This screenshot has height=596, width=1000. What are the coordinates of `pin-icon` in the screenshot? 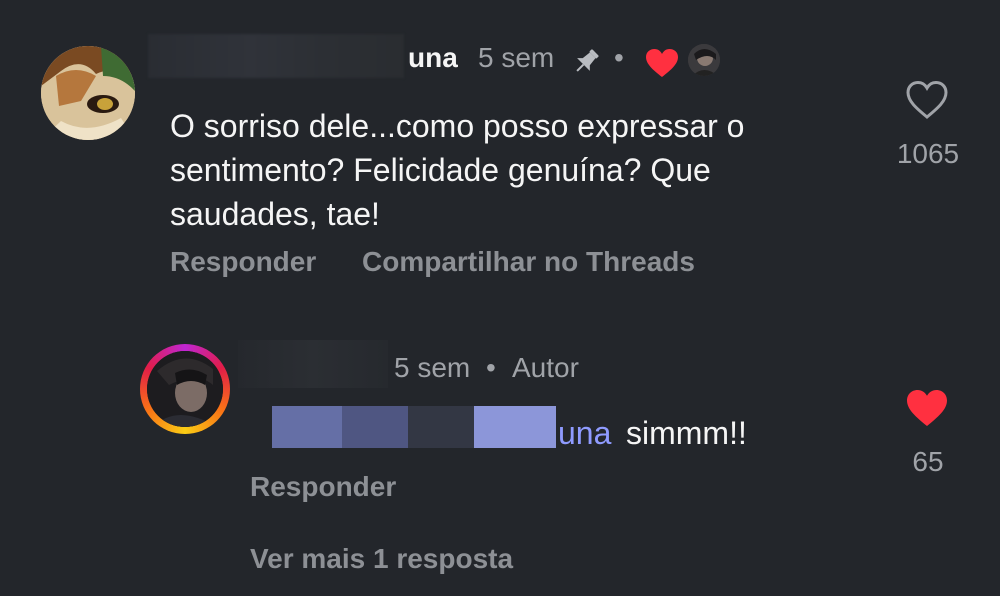 It's located at (587, 61).